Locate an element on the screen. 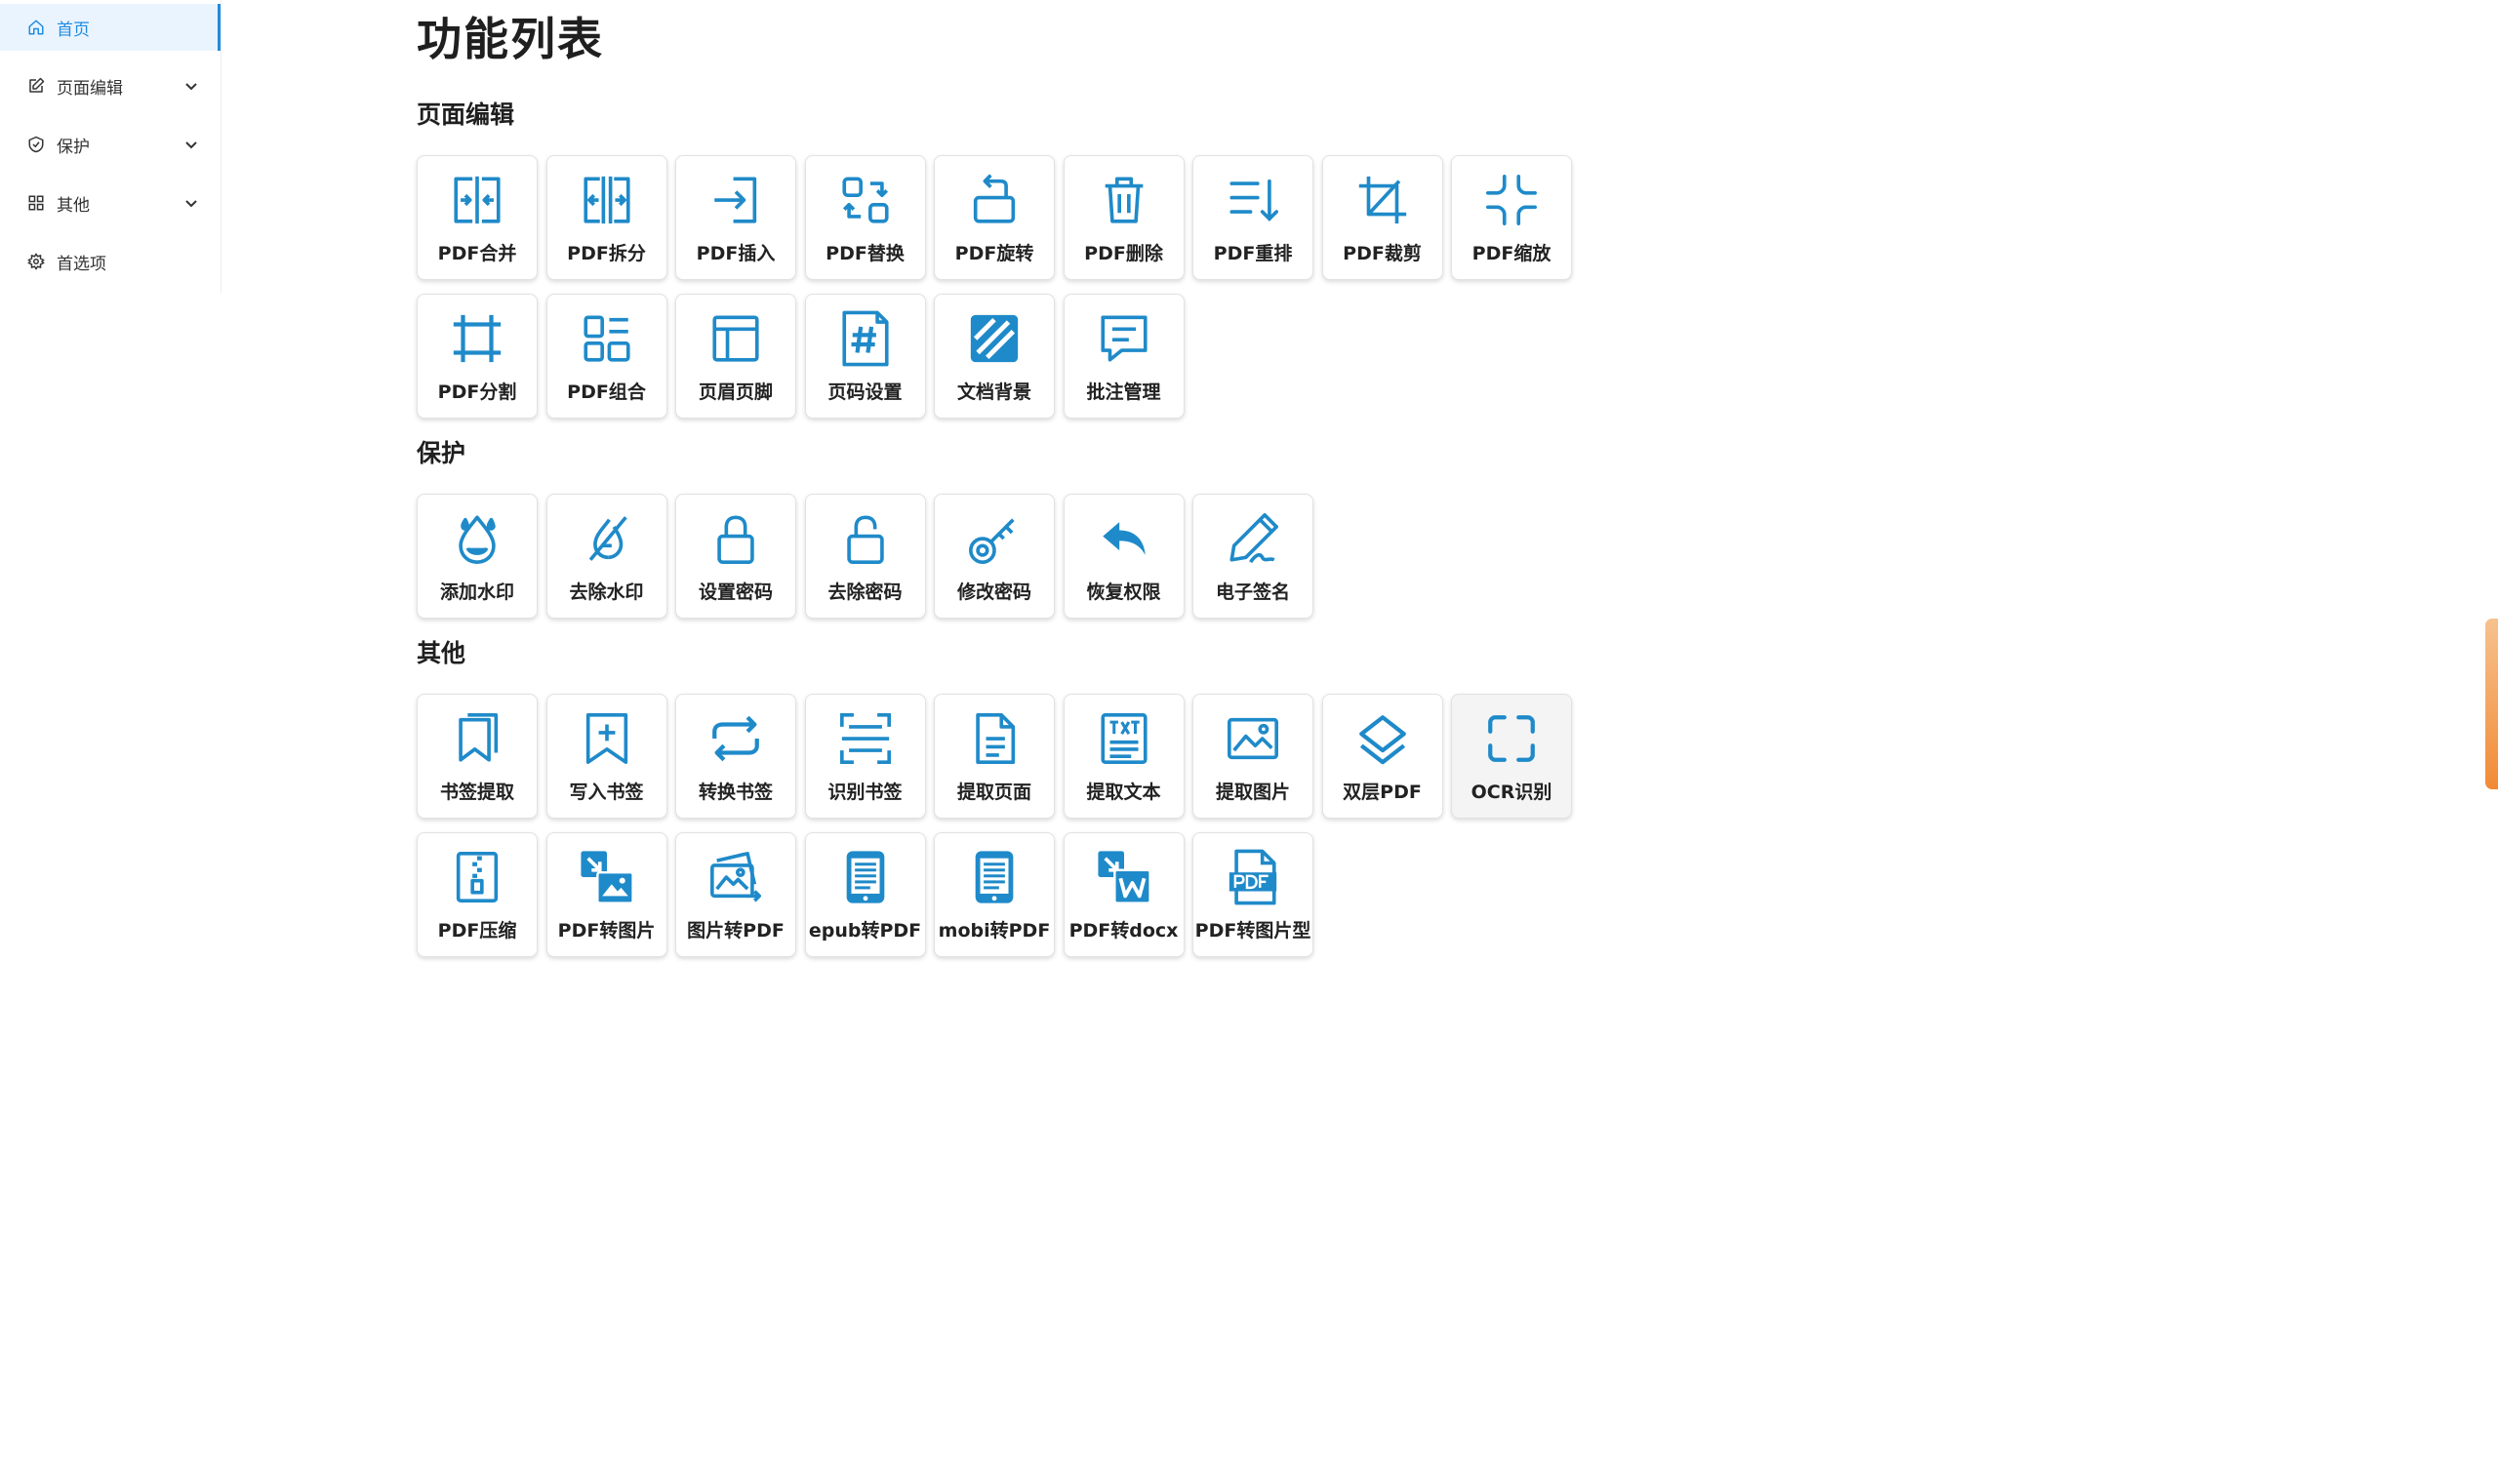 This screenshot has height=1484, width=2498. tool-tile-bookmark-extract: 书签提取 is located at coordinates (477, 756).